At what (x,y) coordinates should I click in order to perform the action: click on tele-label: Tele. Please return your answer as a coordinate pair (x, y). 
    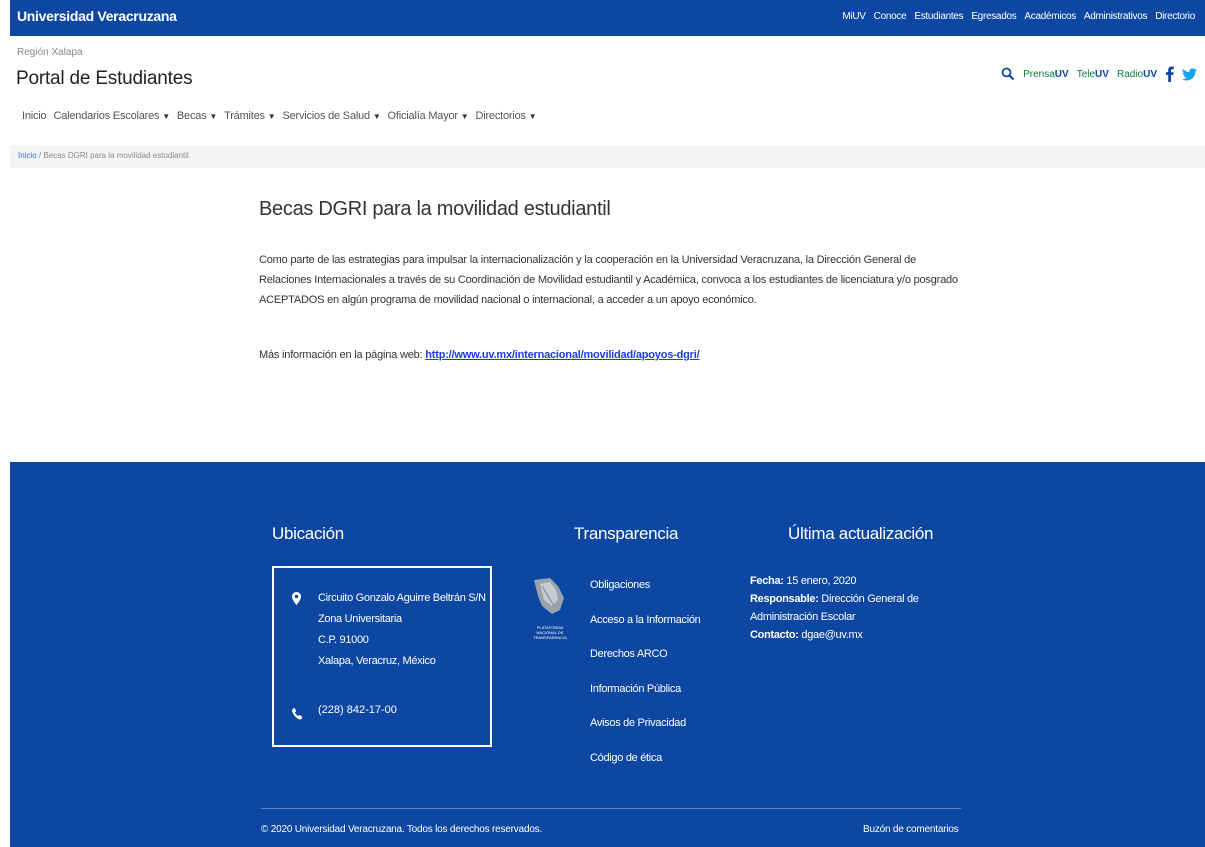
    Looking at the image, I should click on (1086, 74).